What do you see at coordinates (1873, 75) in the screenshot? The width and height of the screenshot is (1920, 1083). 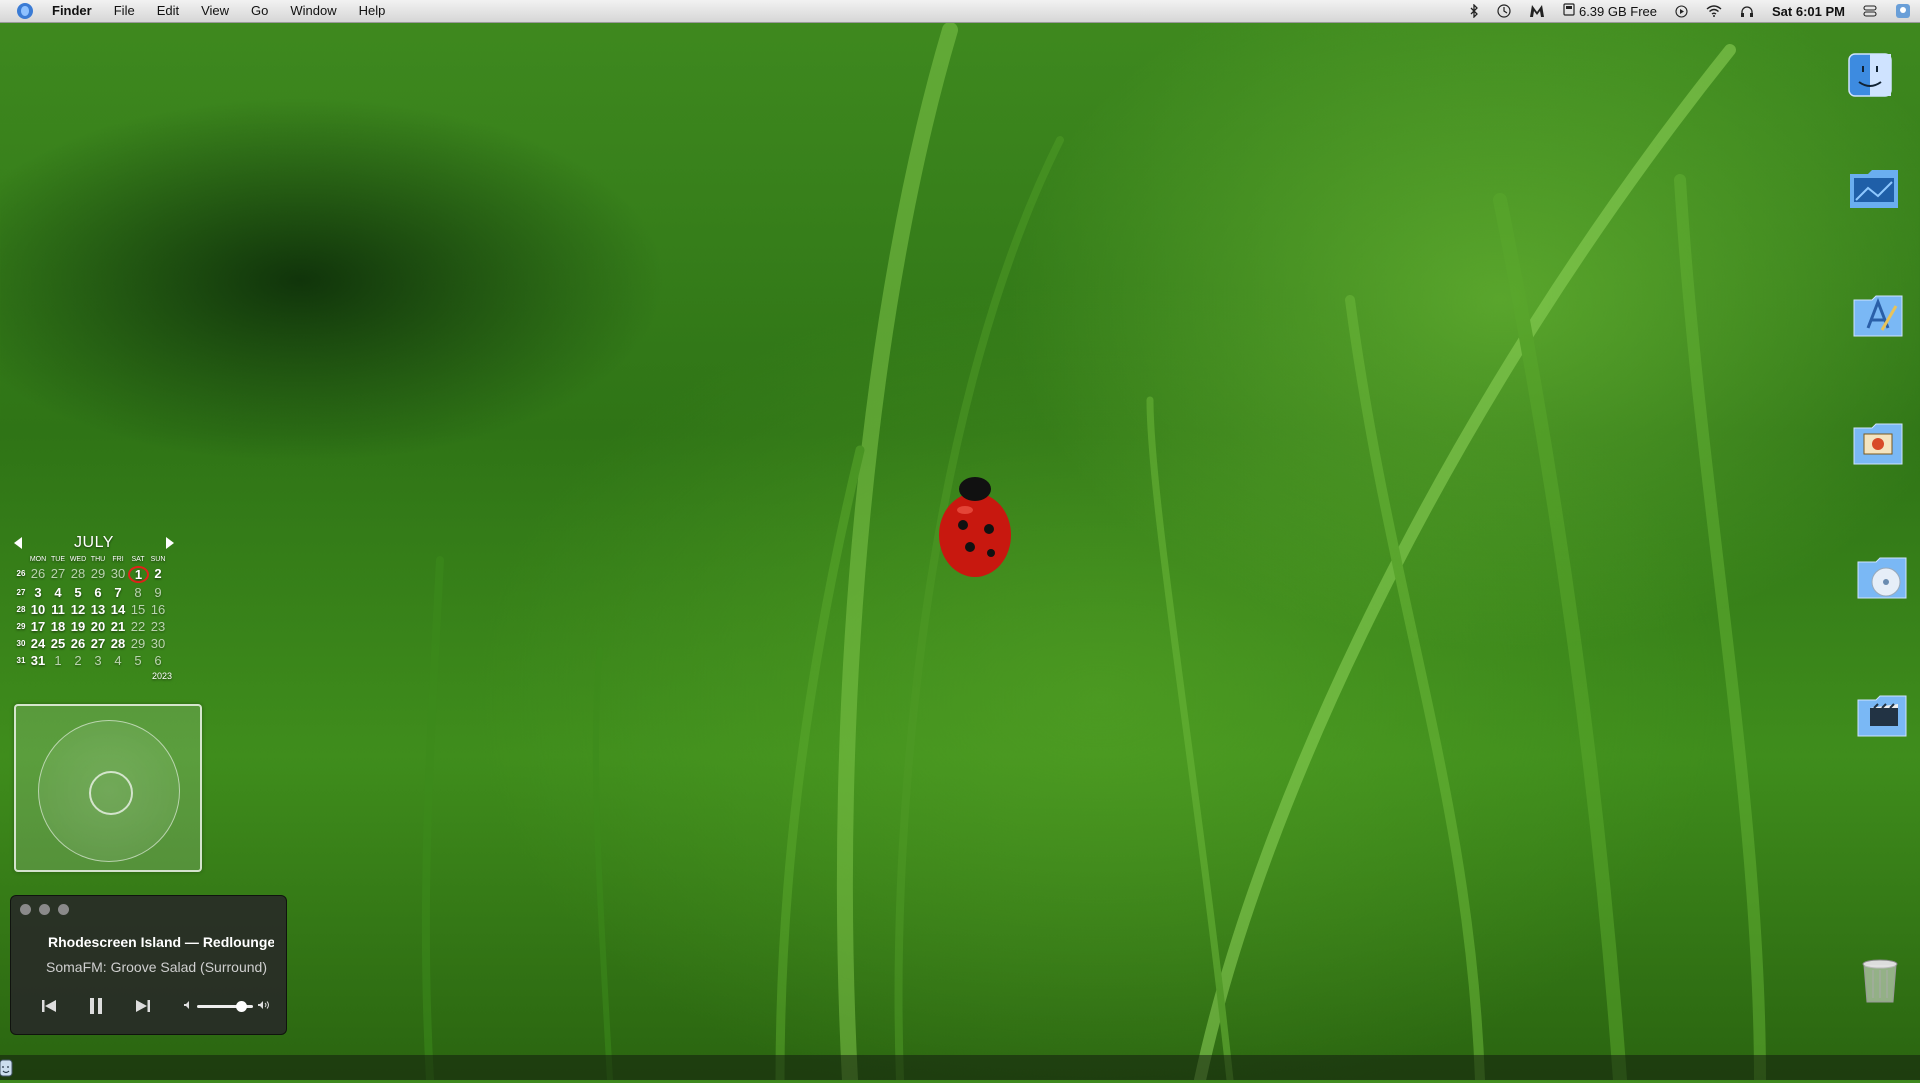 I see `finder-icon` at bounding box center [1873, 75].